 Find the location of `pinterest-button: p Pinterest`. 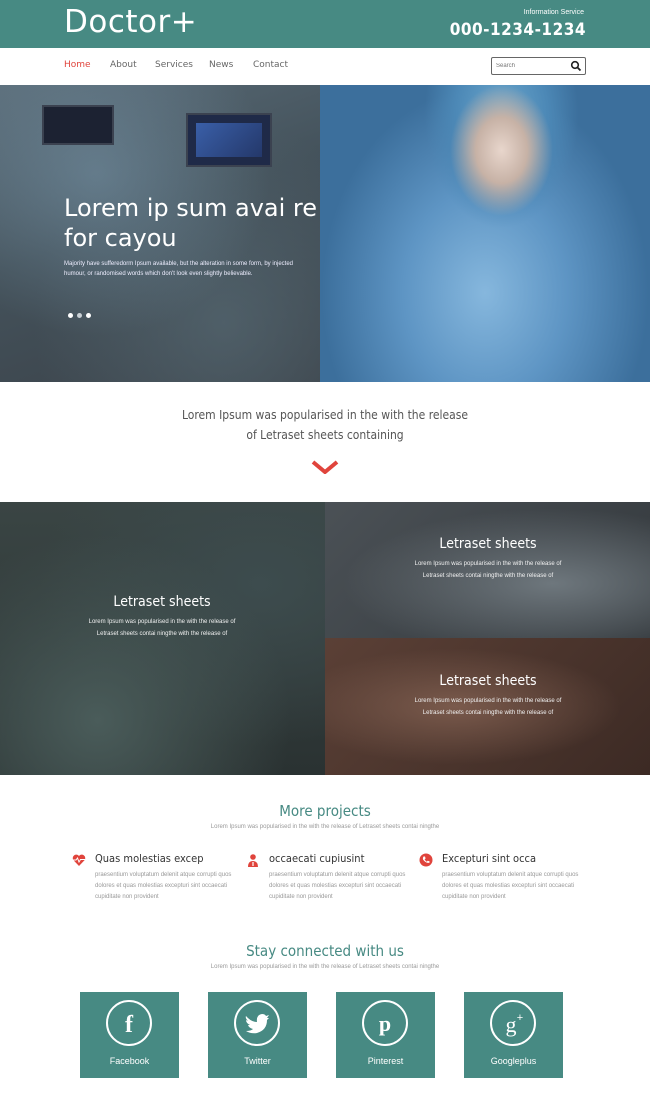

pinterest-button: p Pinterest is located at coordinates (385, 1035).